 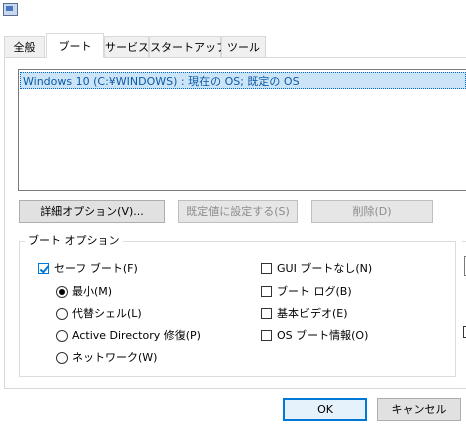 I want to click on safe-boot-label: セーフ ブート(F), so click(x=96, y=268).